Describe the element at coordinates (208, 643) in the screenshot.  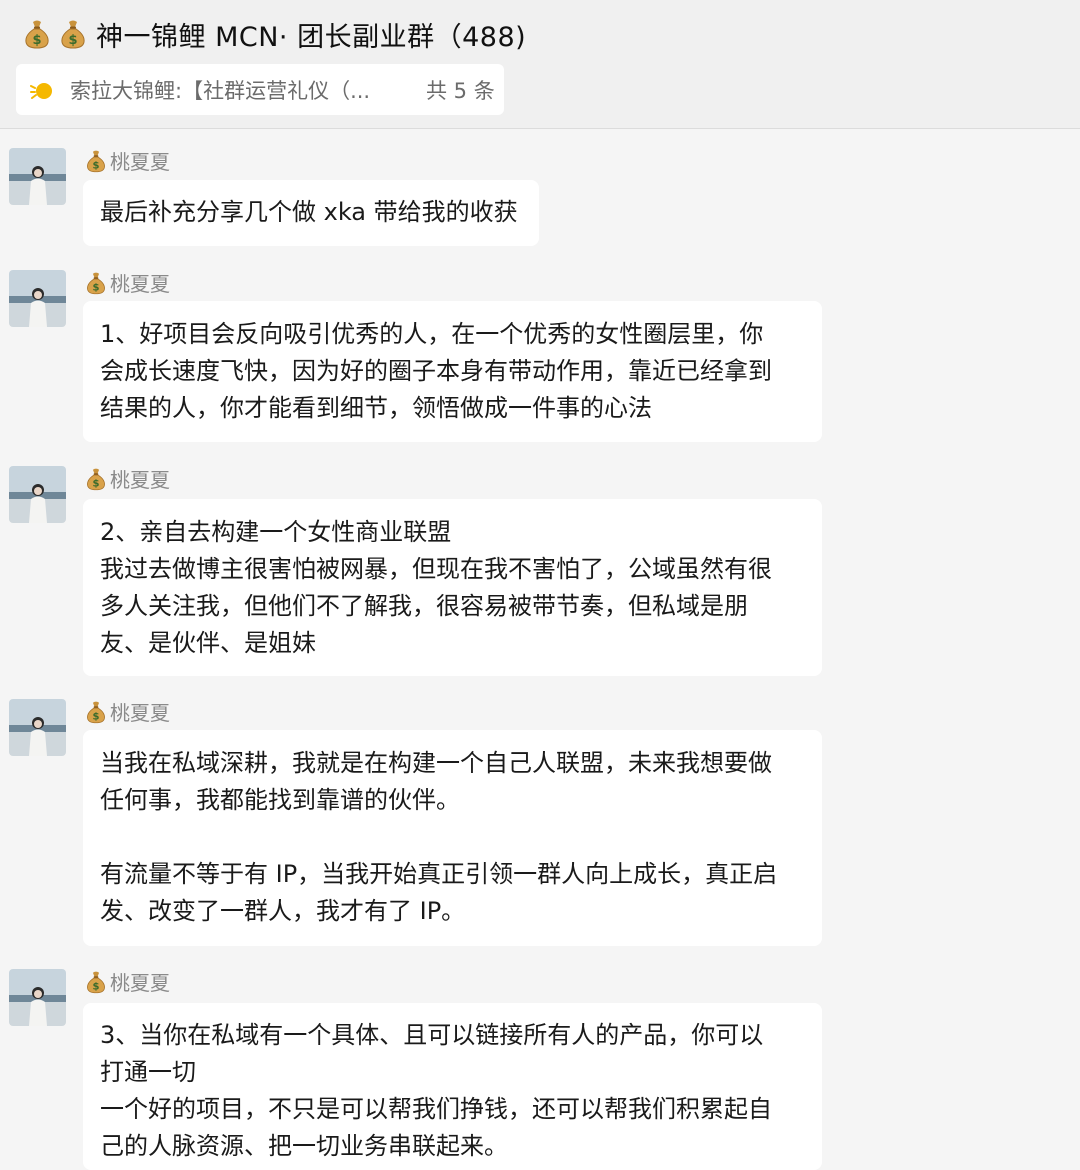
I see `message-line: 友、是伙伴、是姐妹` at that location.